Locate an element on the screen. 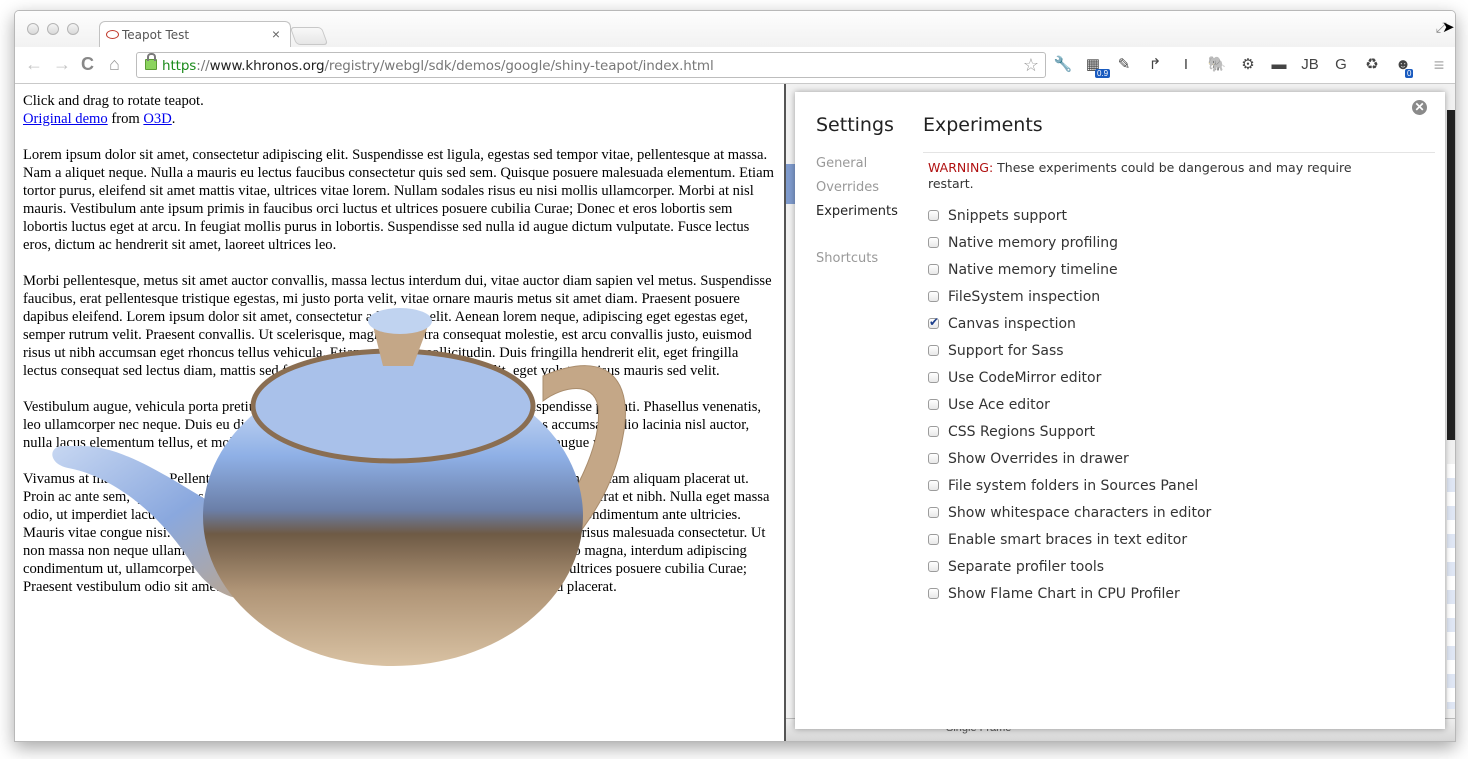 This screenshot has width=1468, height=759. jb-icon: JB is located at coordinates (1310, 65).